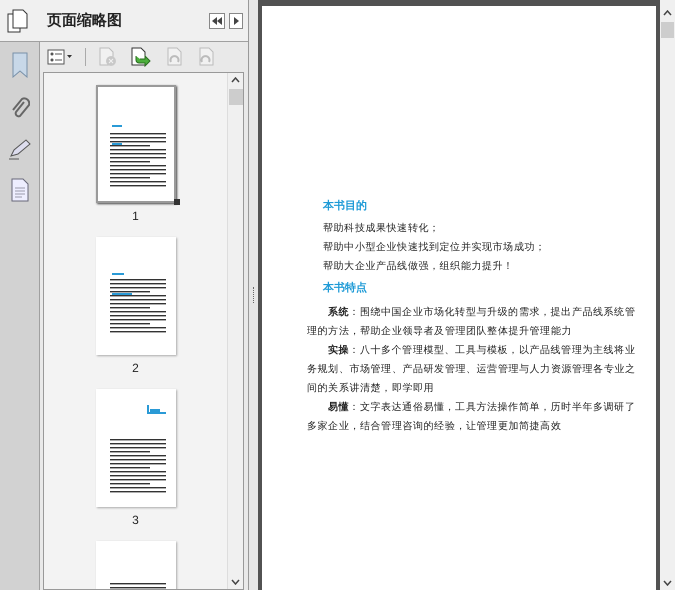 The height and width of the screenshot is (590, 675). Describe the element at coordinates (135, 216) in the screenshot. I see `page-number: 1` at that location.